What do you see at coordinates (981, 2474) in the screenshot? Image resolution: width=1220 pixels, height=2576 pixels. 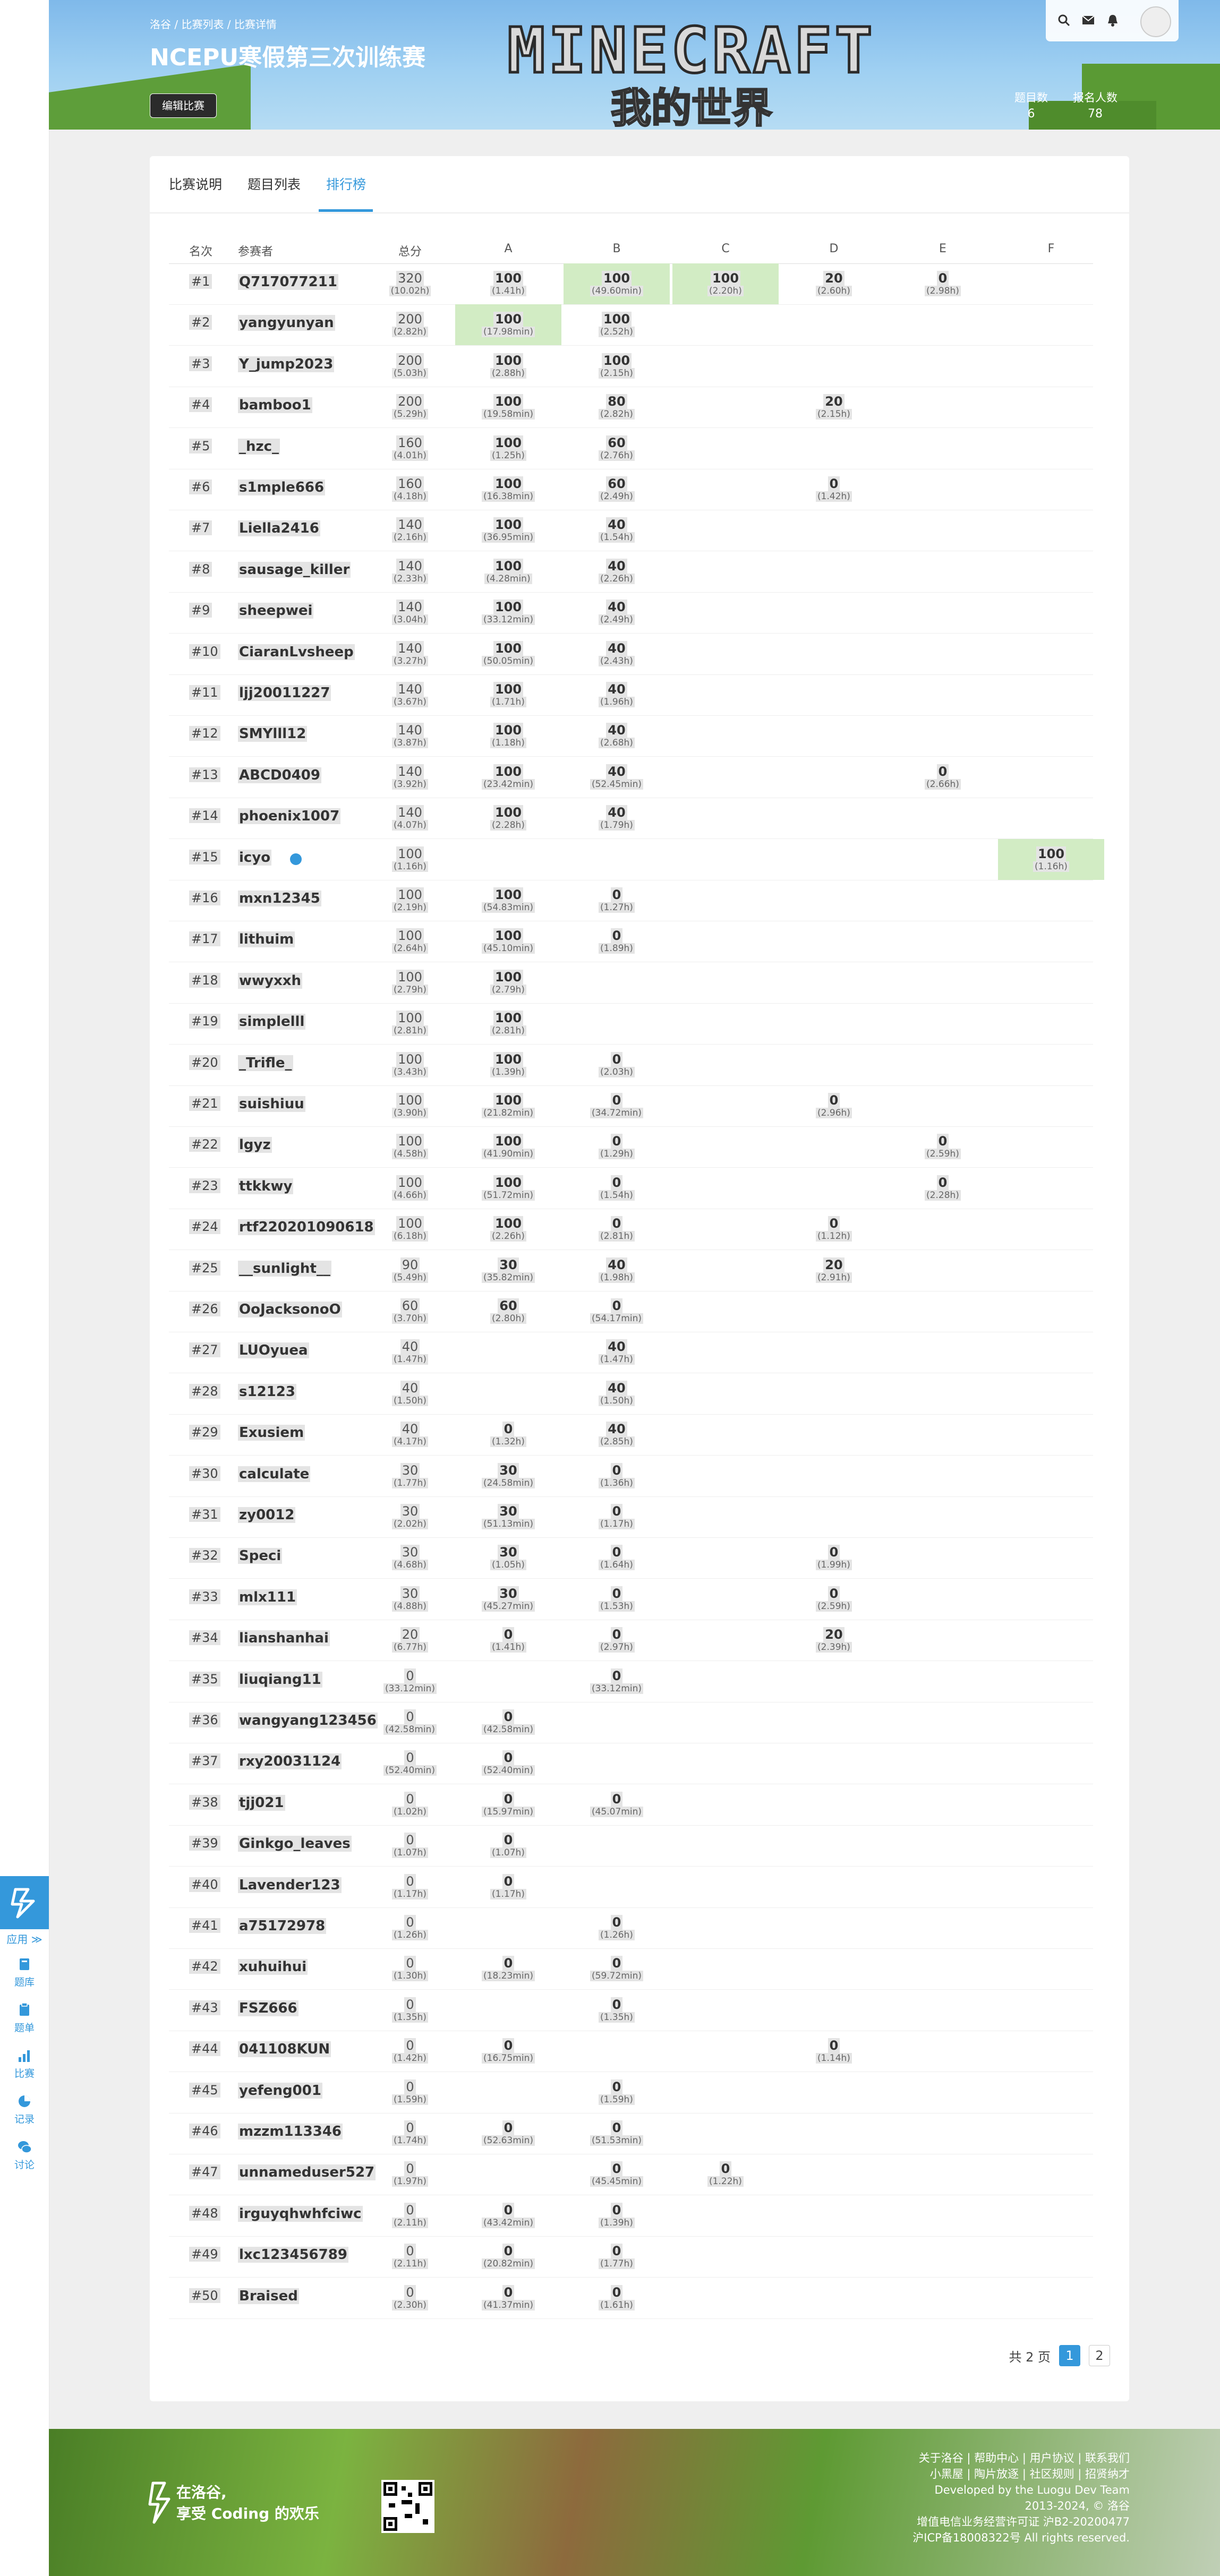 I see `footer-links: 小黑屋 | 陶片放逐 | 社区规则 | 招贤纳才` at bounding box center [981, 2474].